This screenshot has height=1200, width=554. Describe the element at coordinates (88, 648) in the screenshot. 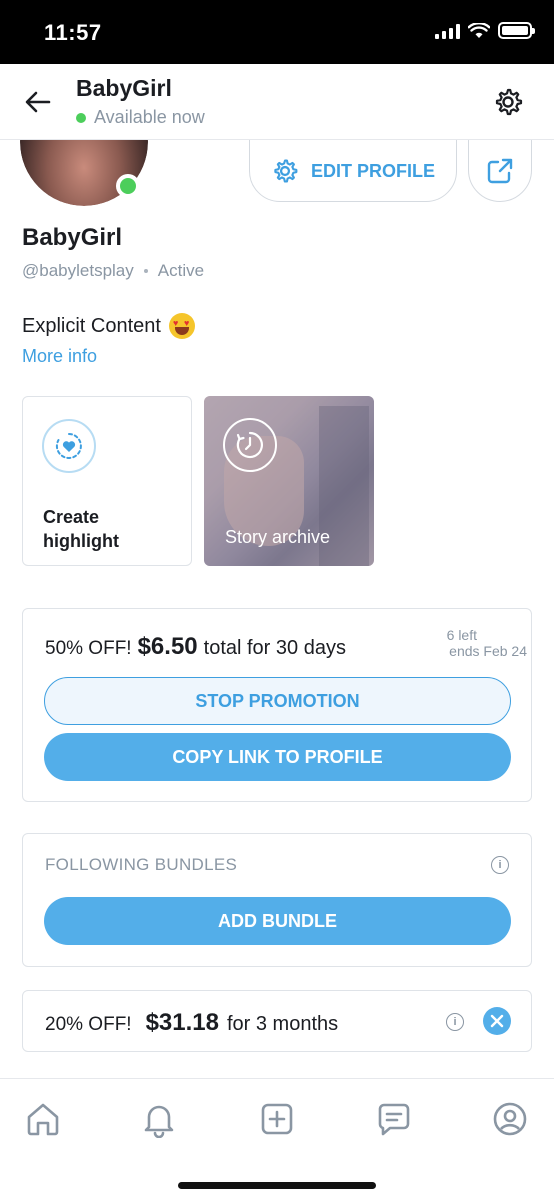

I see `promotion-discount: 50% OFF!` at that location.